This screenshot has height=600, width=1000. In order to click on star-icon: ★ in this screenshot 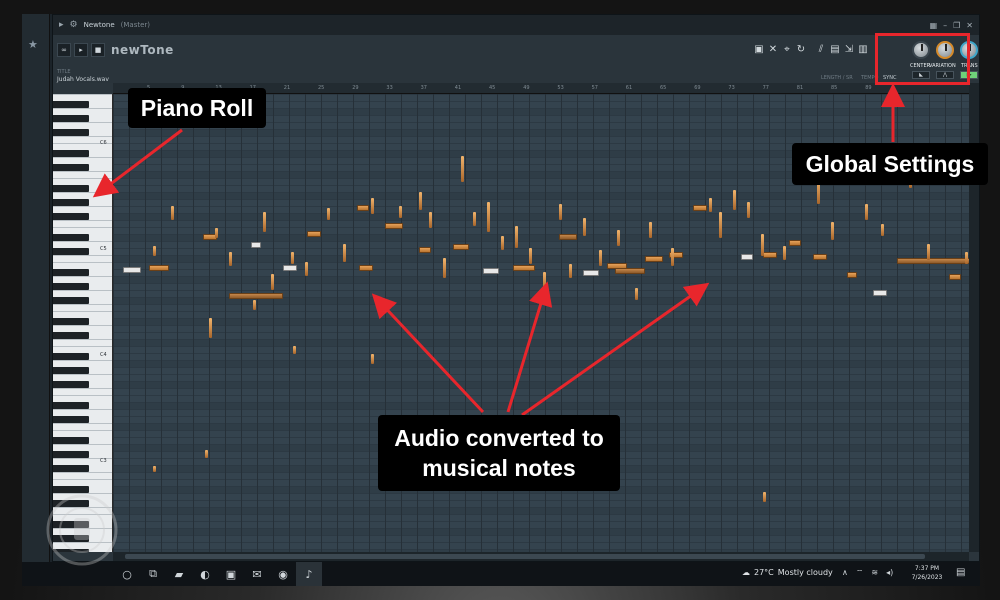, I will do `click(33, 44)`.